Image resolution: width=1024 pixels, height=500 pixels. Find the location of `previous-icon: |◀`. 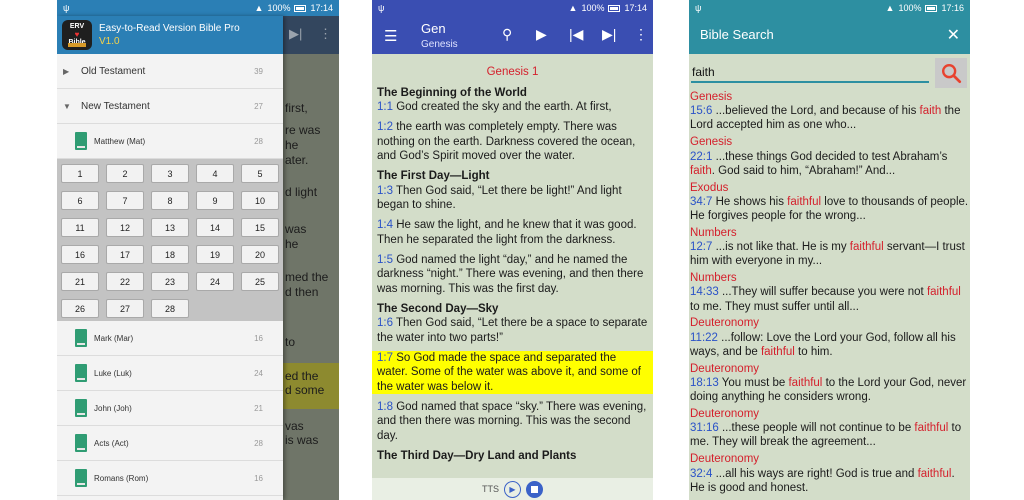

previous-icon: |◀ is located at coordinates (576, 34).